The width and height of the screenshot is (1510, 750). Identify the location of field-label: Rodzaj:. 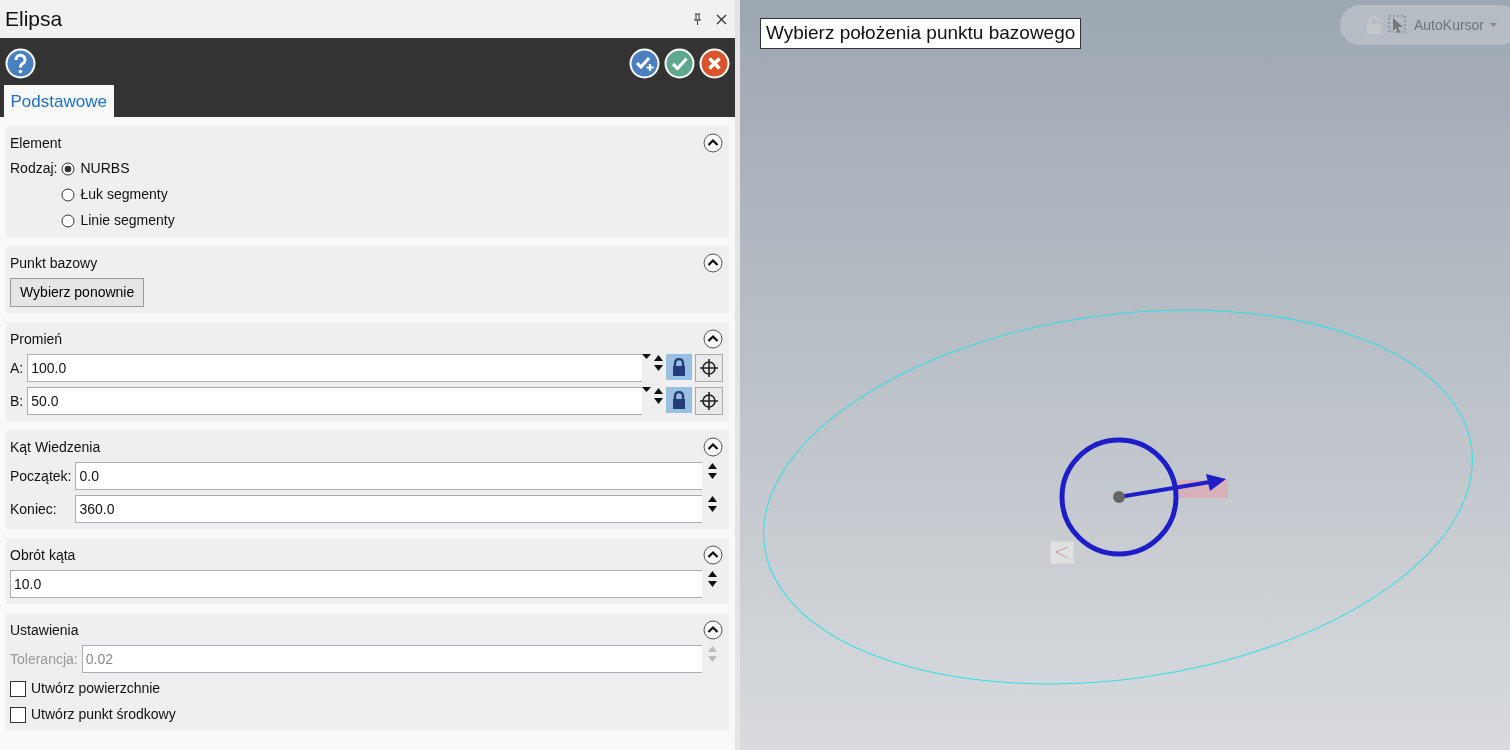
(34, 168).